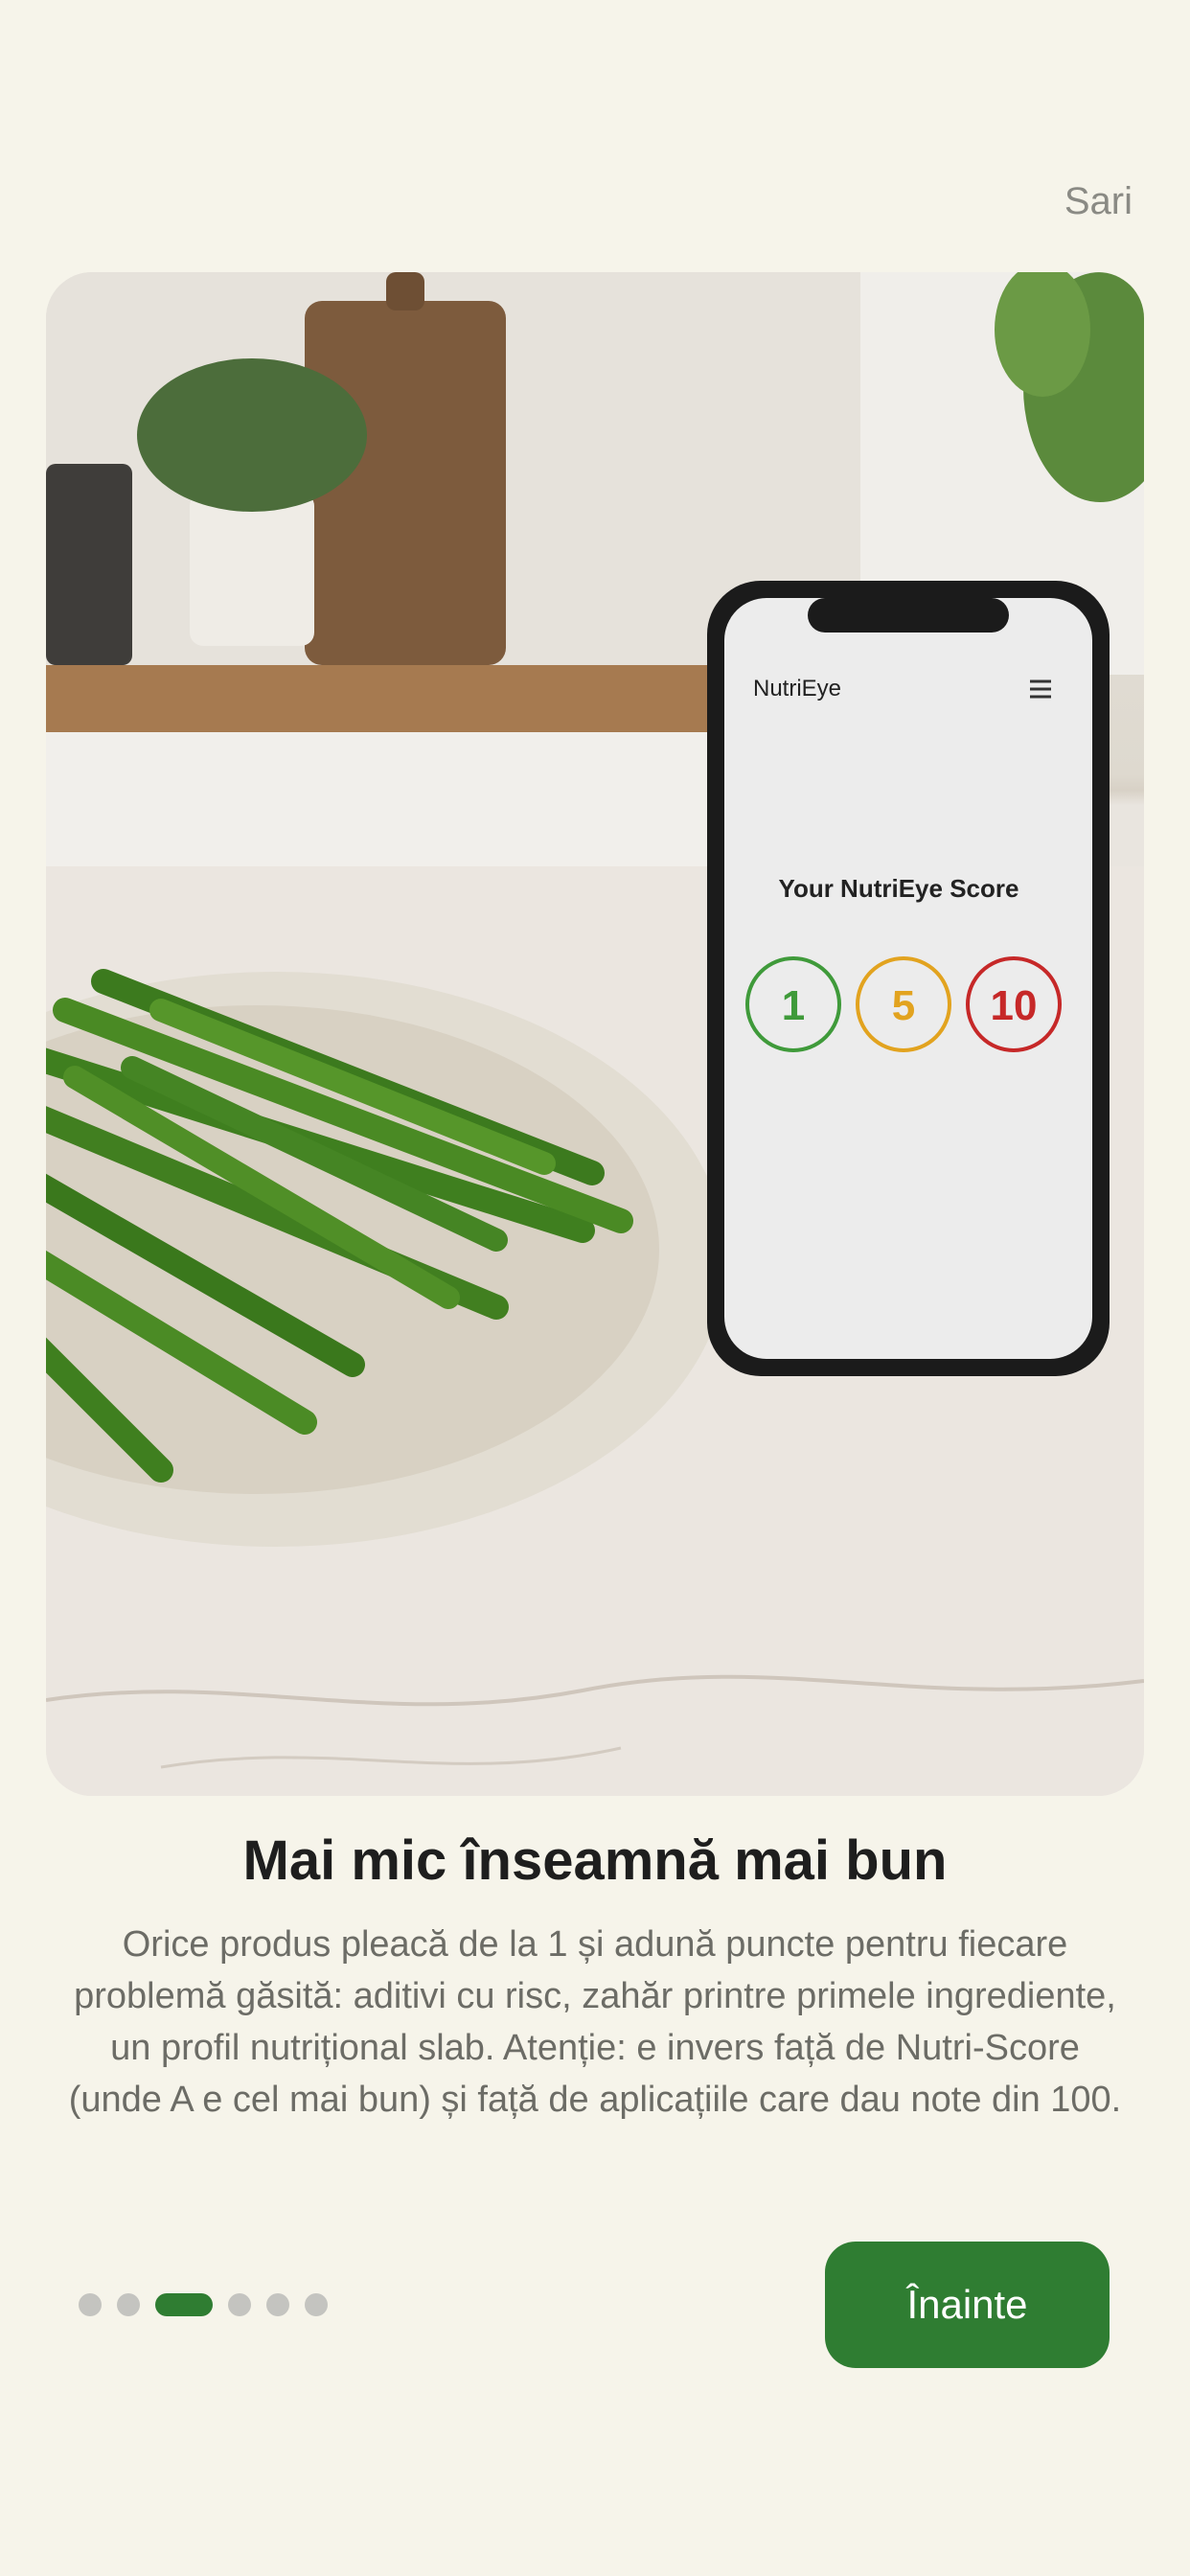  What do you see at coordinates (968, 2305) in the screenshot?
I see `next-button: Înainte` at bounding box center [968, 2305].